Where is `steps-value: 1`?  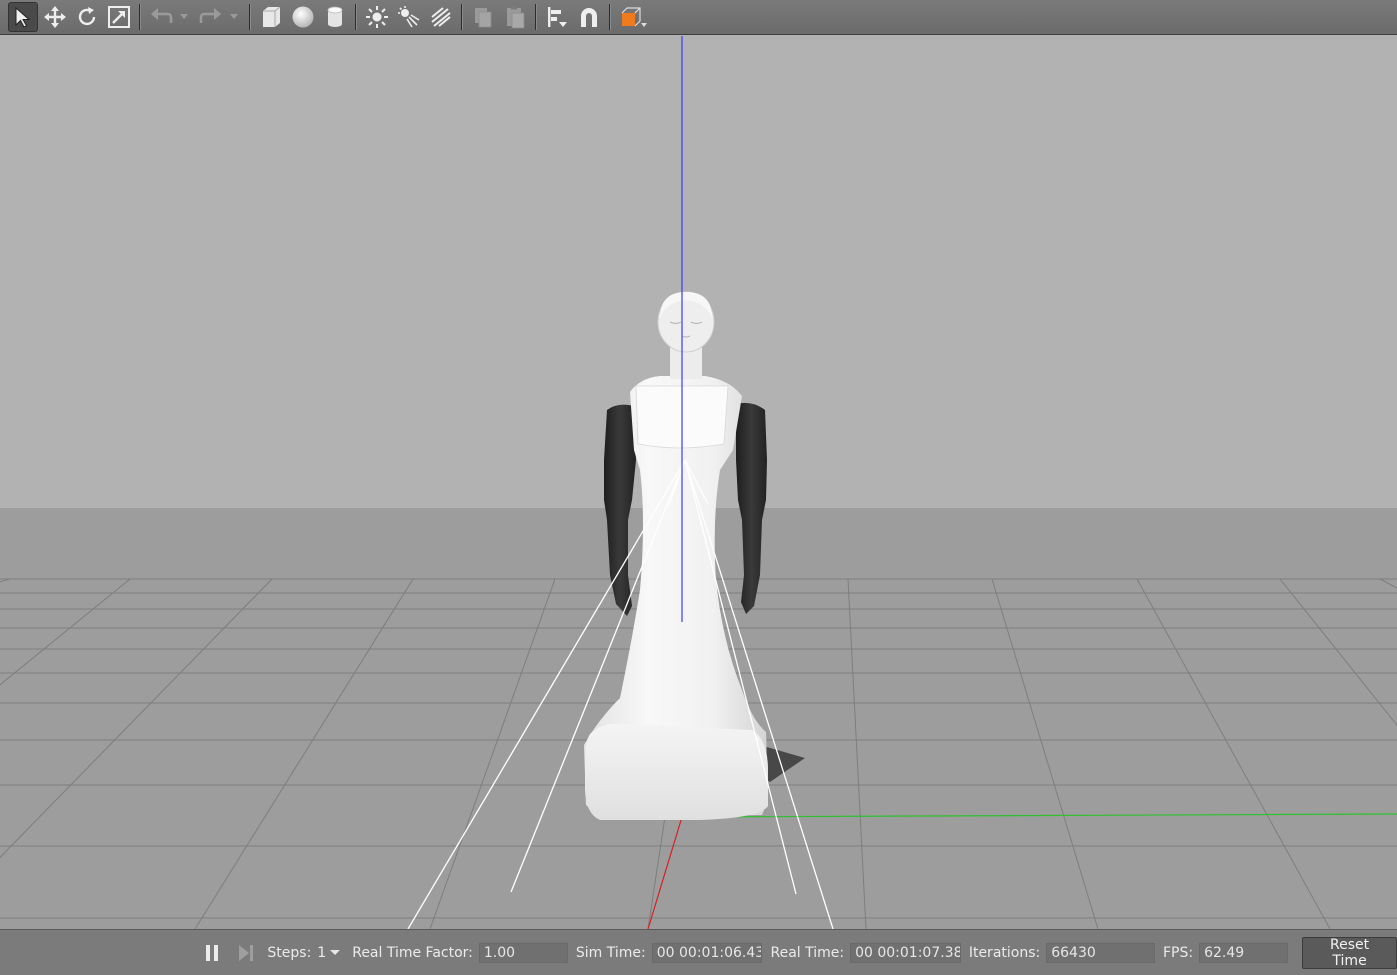
steps-value: 1 is located at coordinates (322, 952).